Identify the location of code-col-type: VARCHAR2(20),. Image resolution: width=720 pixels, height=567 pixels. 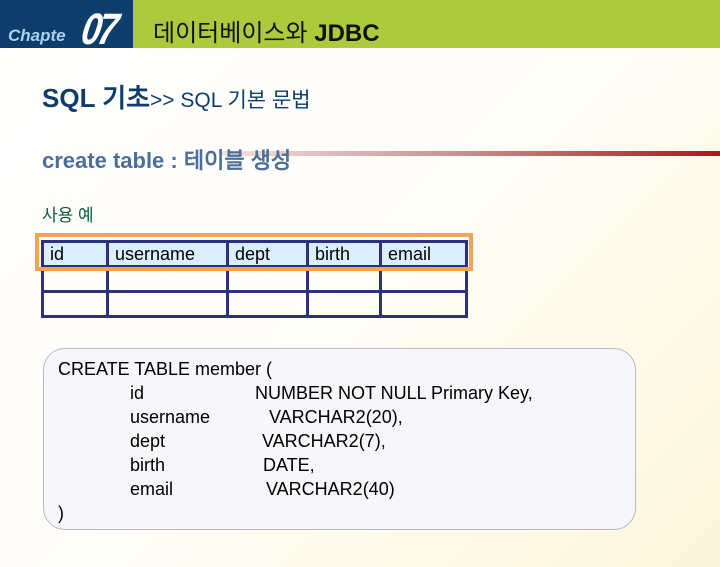
(336, 417).